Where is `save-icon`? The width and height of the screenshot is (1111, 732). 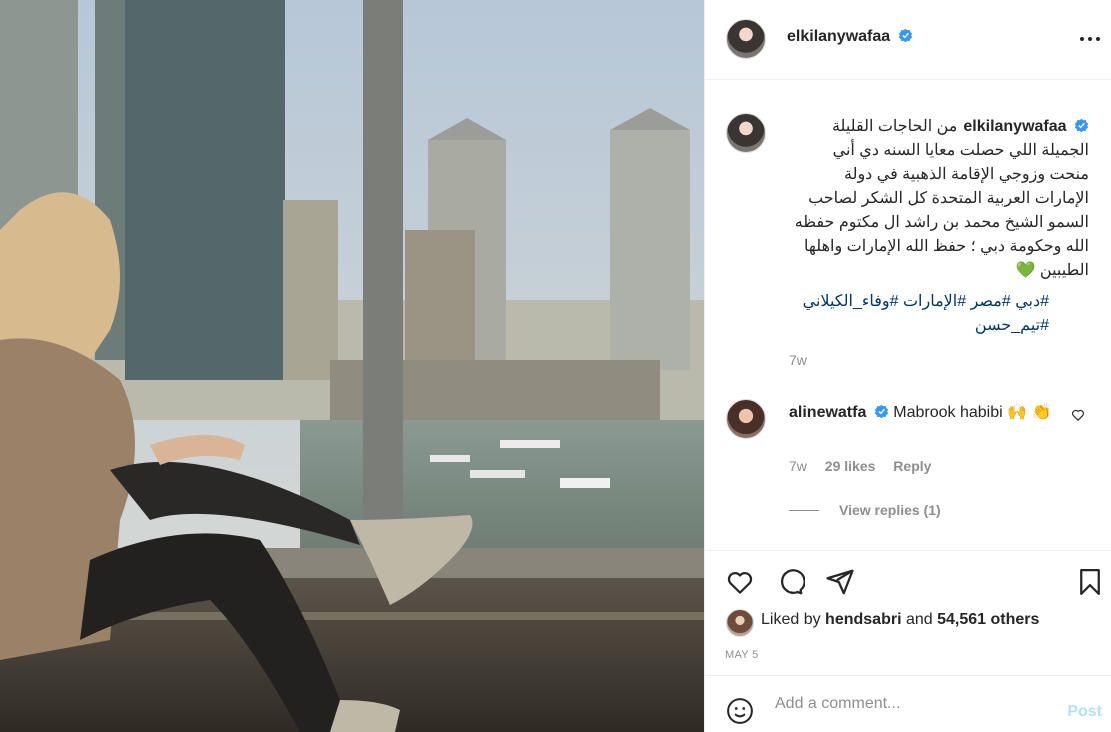 save-icon is located at coordinates (1090, 582).